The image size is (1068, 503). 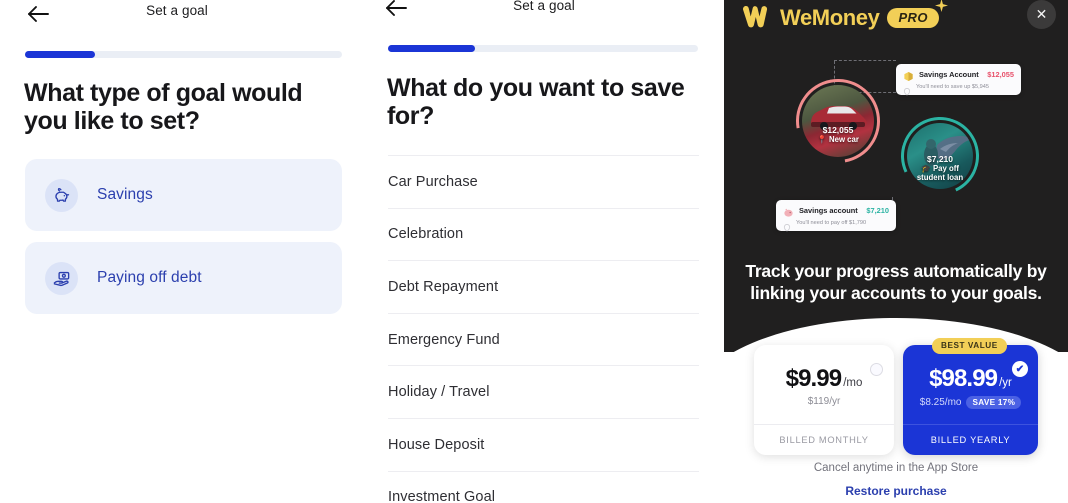 I want to click on plan-subprice-line: $8.25/mo SAVE 17%, so click(x=970, y=402).